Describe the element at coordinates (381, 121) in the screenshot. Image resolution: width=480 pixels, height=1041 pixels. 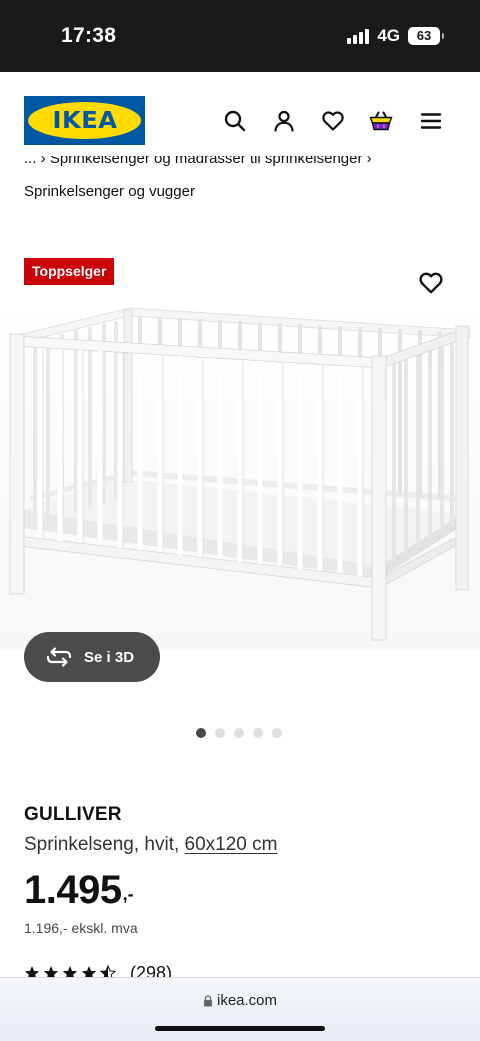
I see `shopping-bag-icon` at that location.